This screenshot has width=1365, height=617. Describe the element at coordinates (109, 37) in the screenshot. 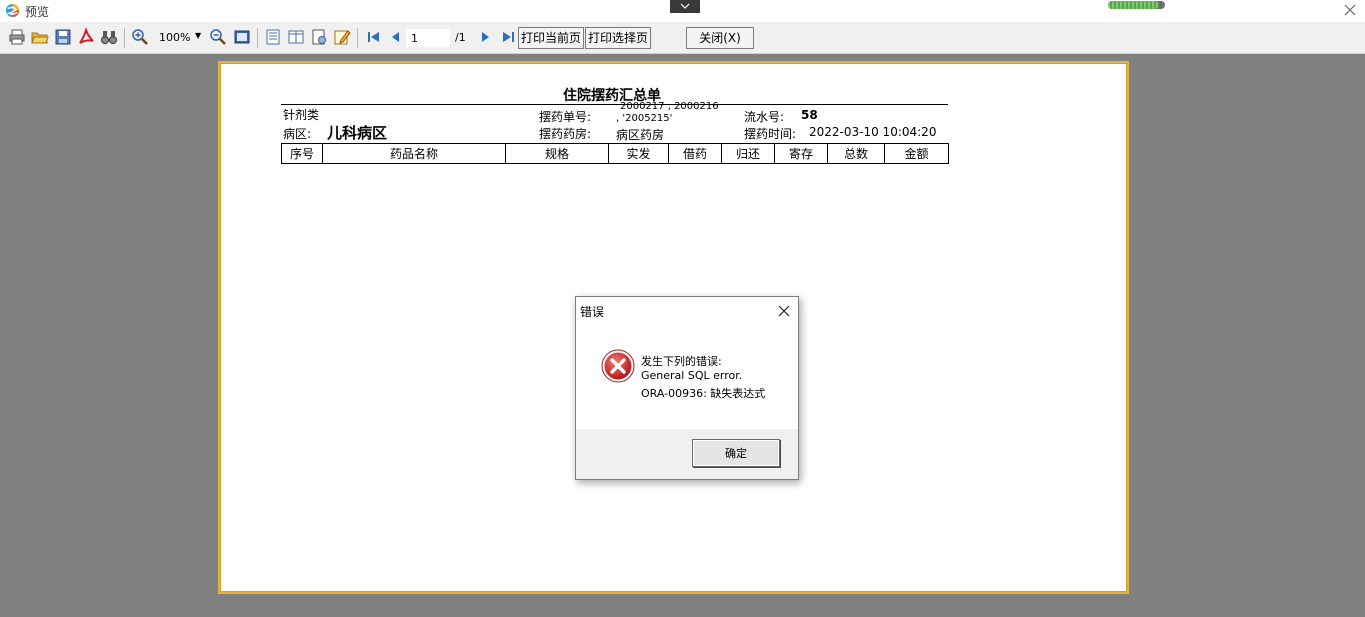

I see `find-binoculars-icon` at that location.